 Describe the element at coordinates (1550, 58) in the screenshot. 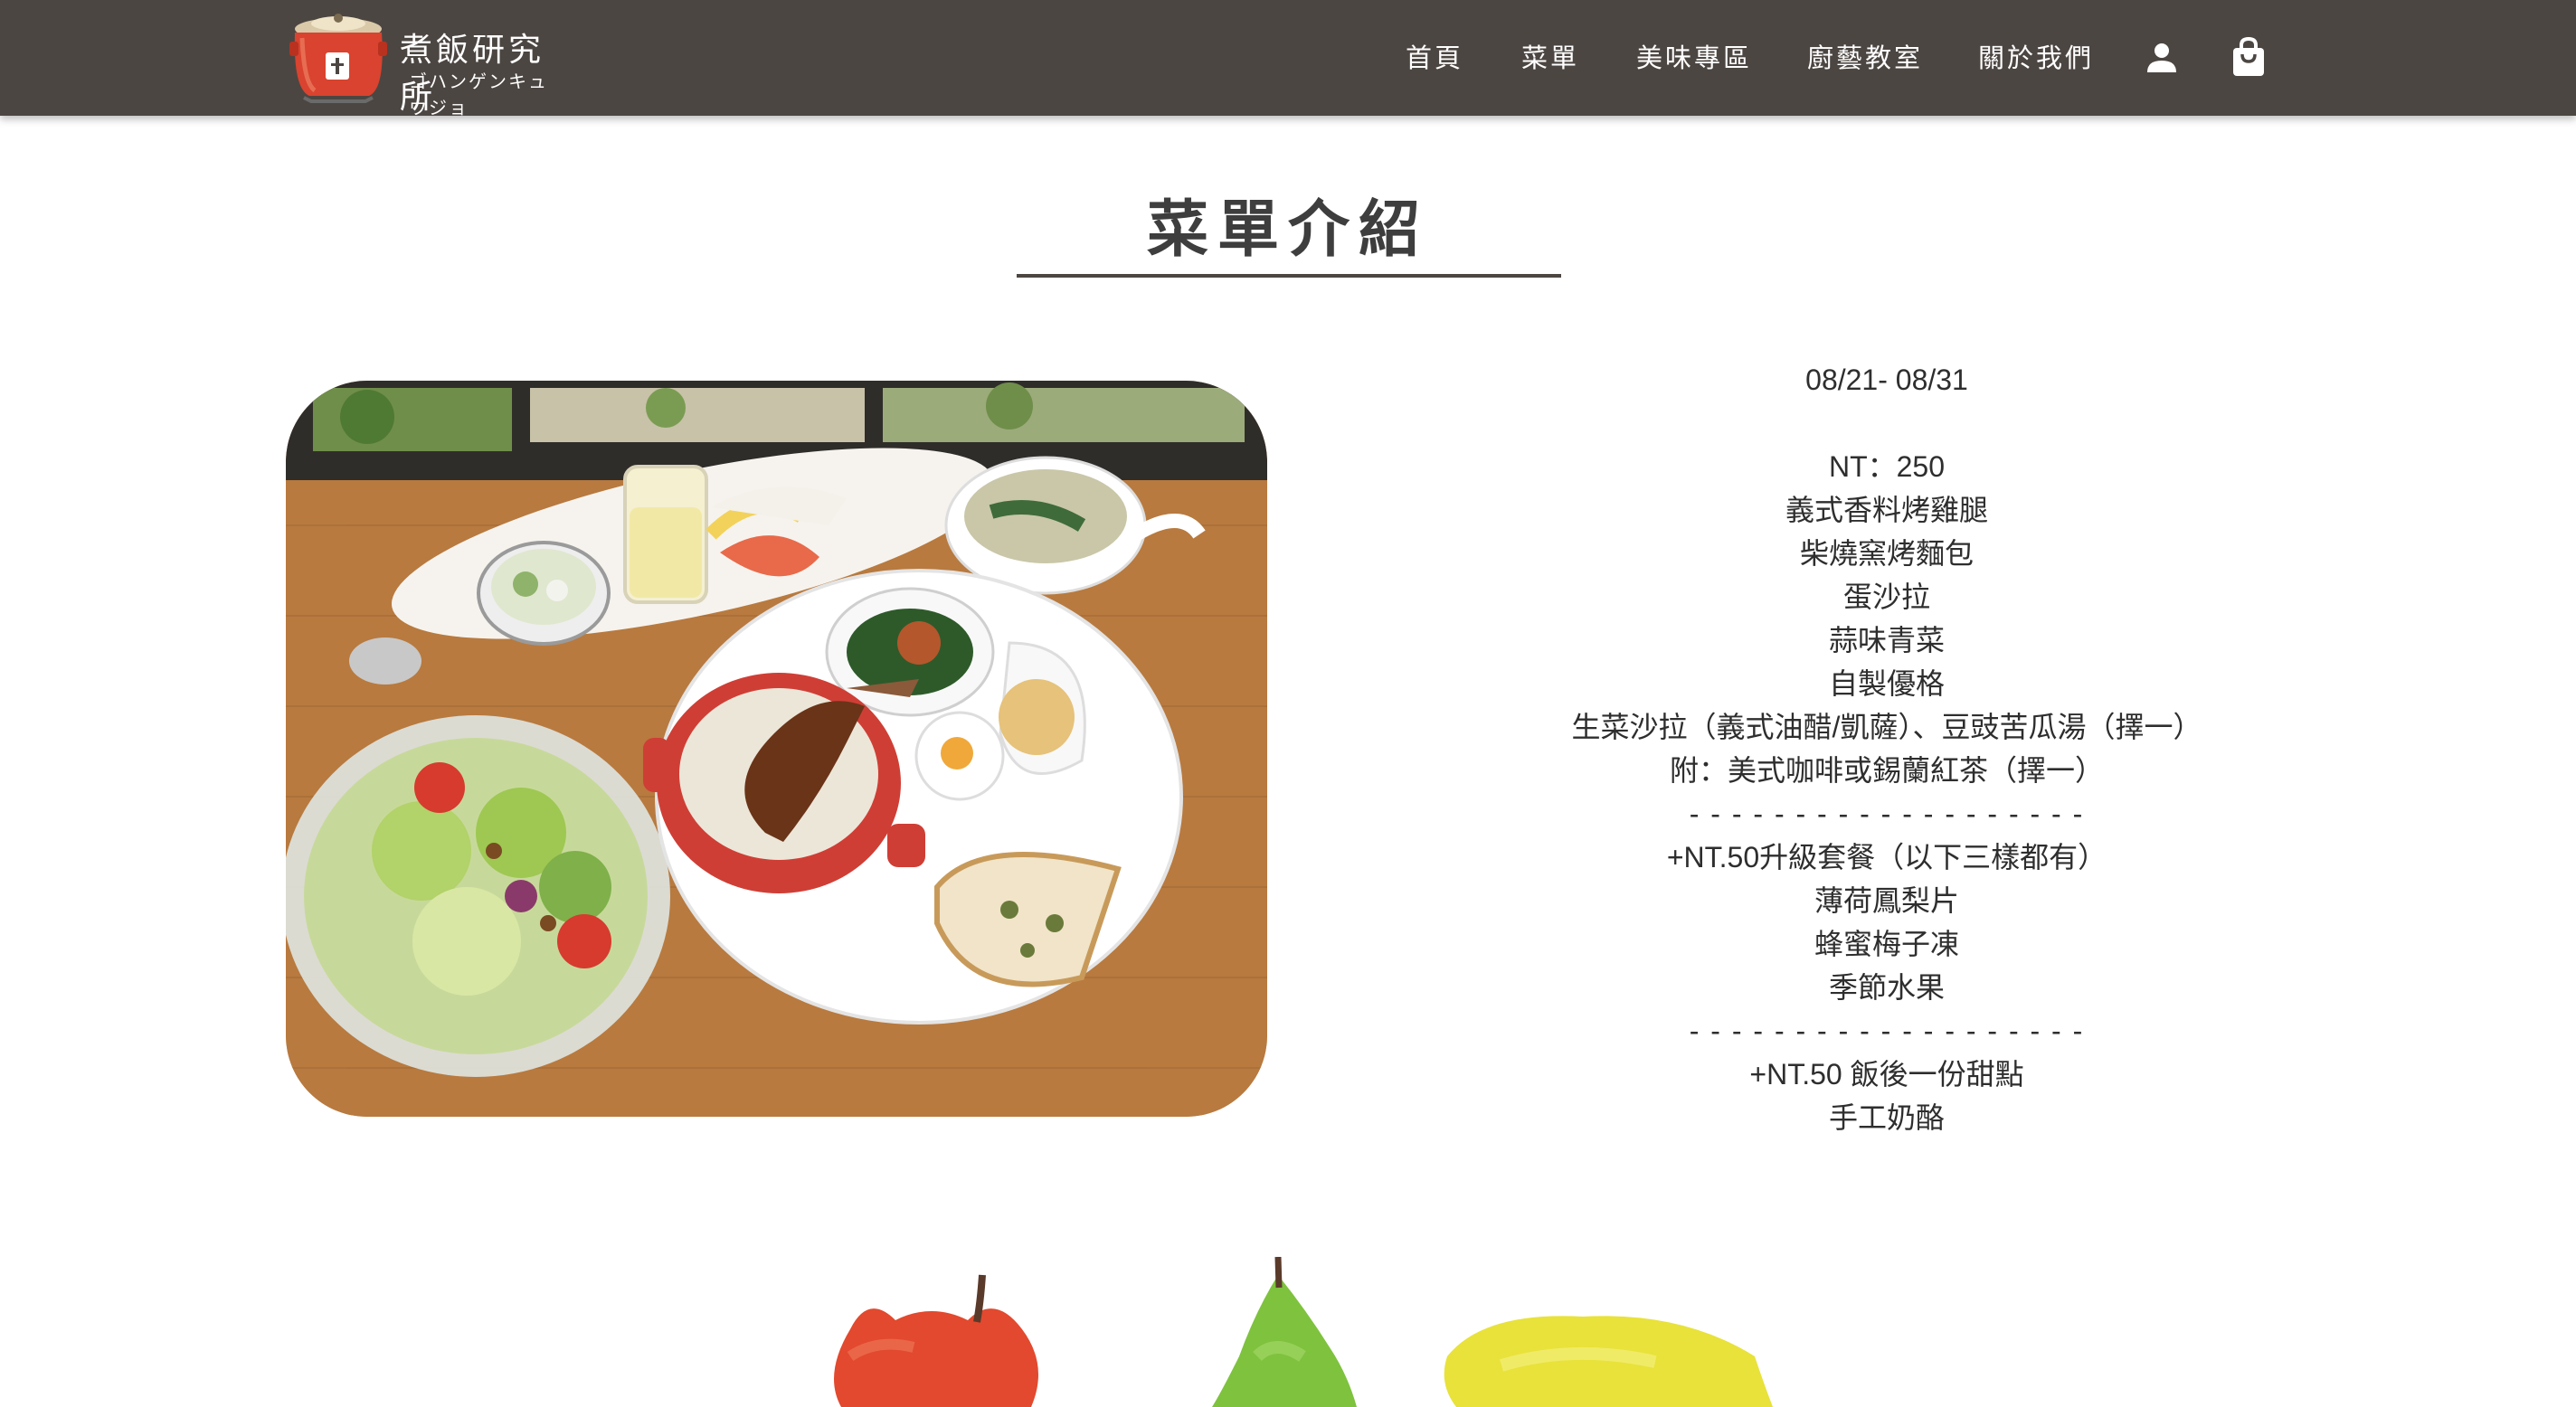

I see `nav-item-menu: 菜單` at that location.